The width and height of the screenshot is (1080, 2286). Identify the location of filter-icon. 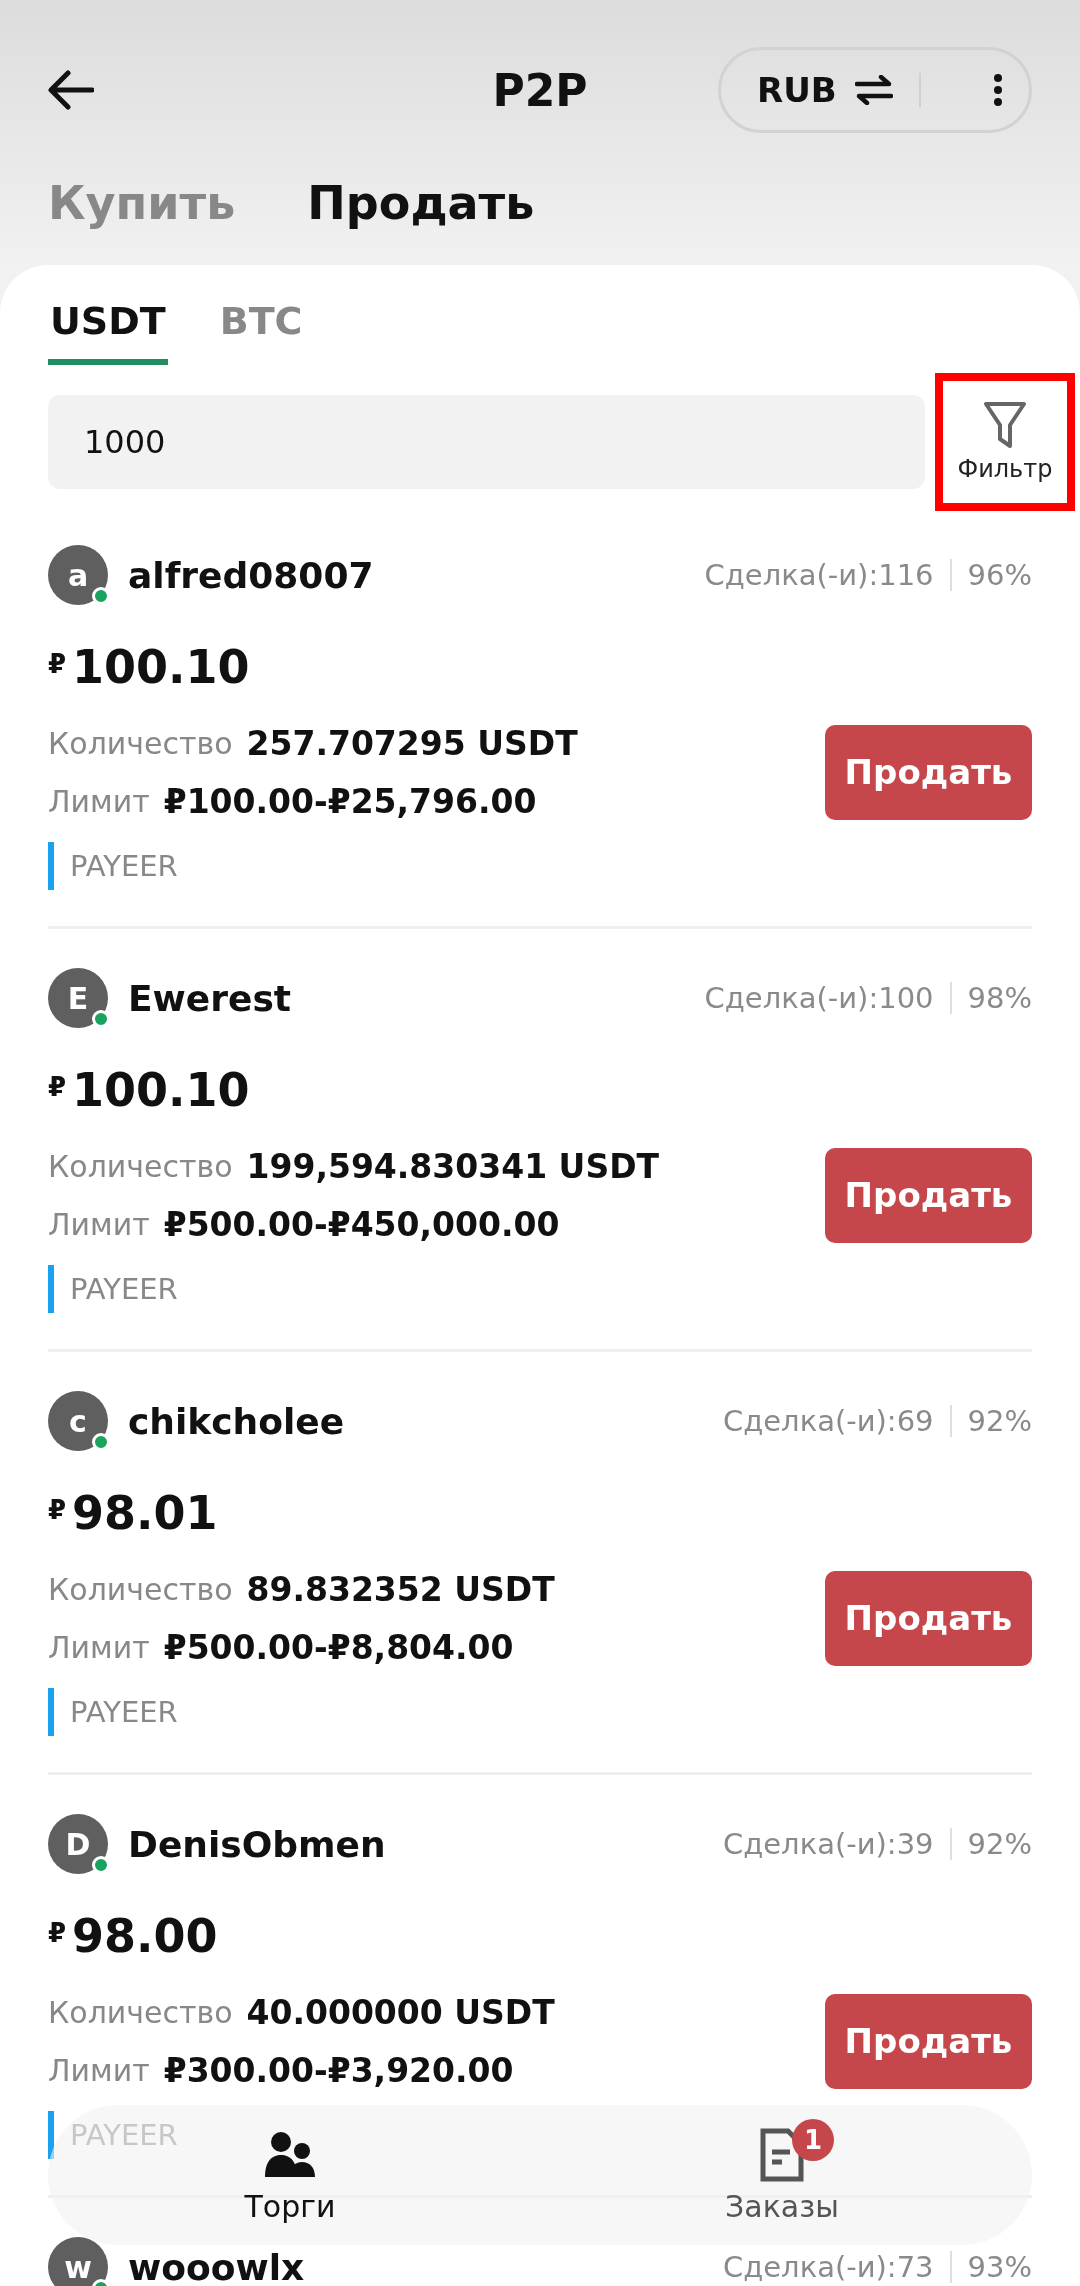
(1005, 425).